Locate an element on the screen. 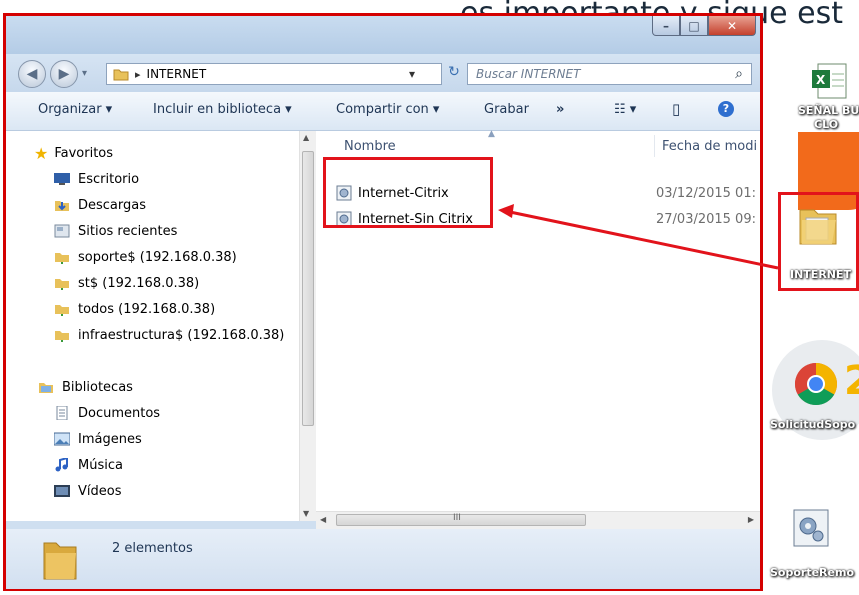 Image resolution: width=859 pixels, height=595 pixels. nav-label: Vídeos is located at coordinates (100, 491).